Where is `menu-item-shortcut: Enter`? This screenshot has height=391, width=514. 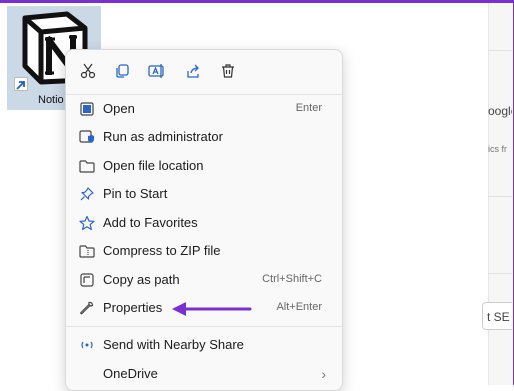 menu-item-shortcut: Enter is located at coordinates (308, 108).